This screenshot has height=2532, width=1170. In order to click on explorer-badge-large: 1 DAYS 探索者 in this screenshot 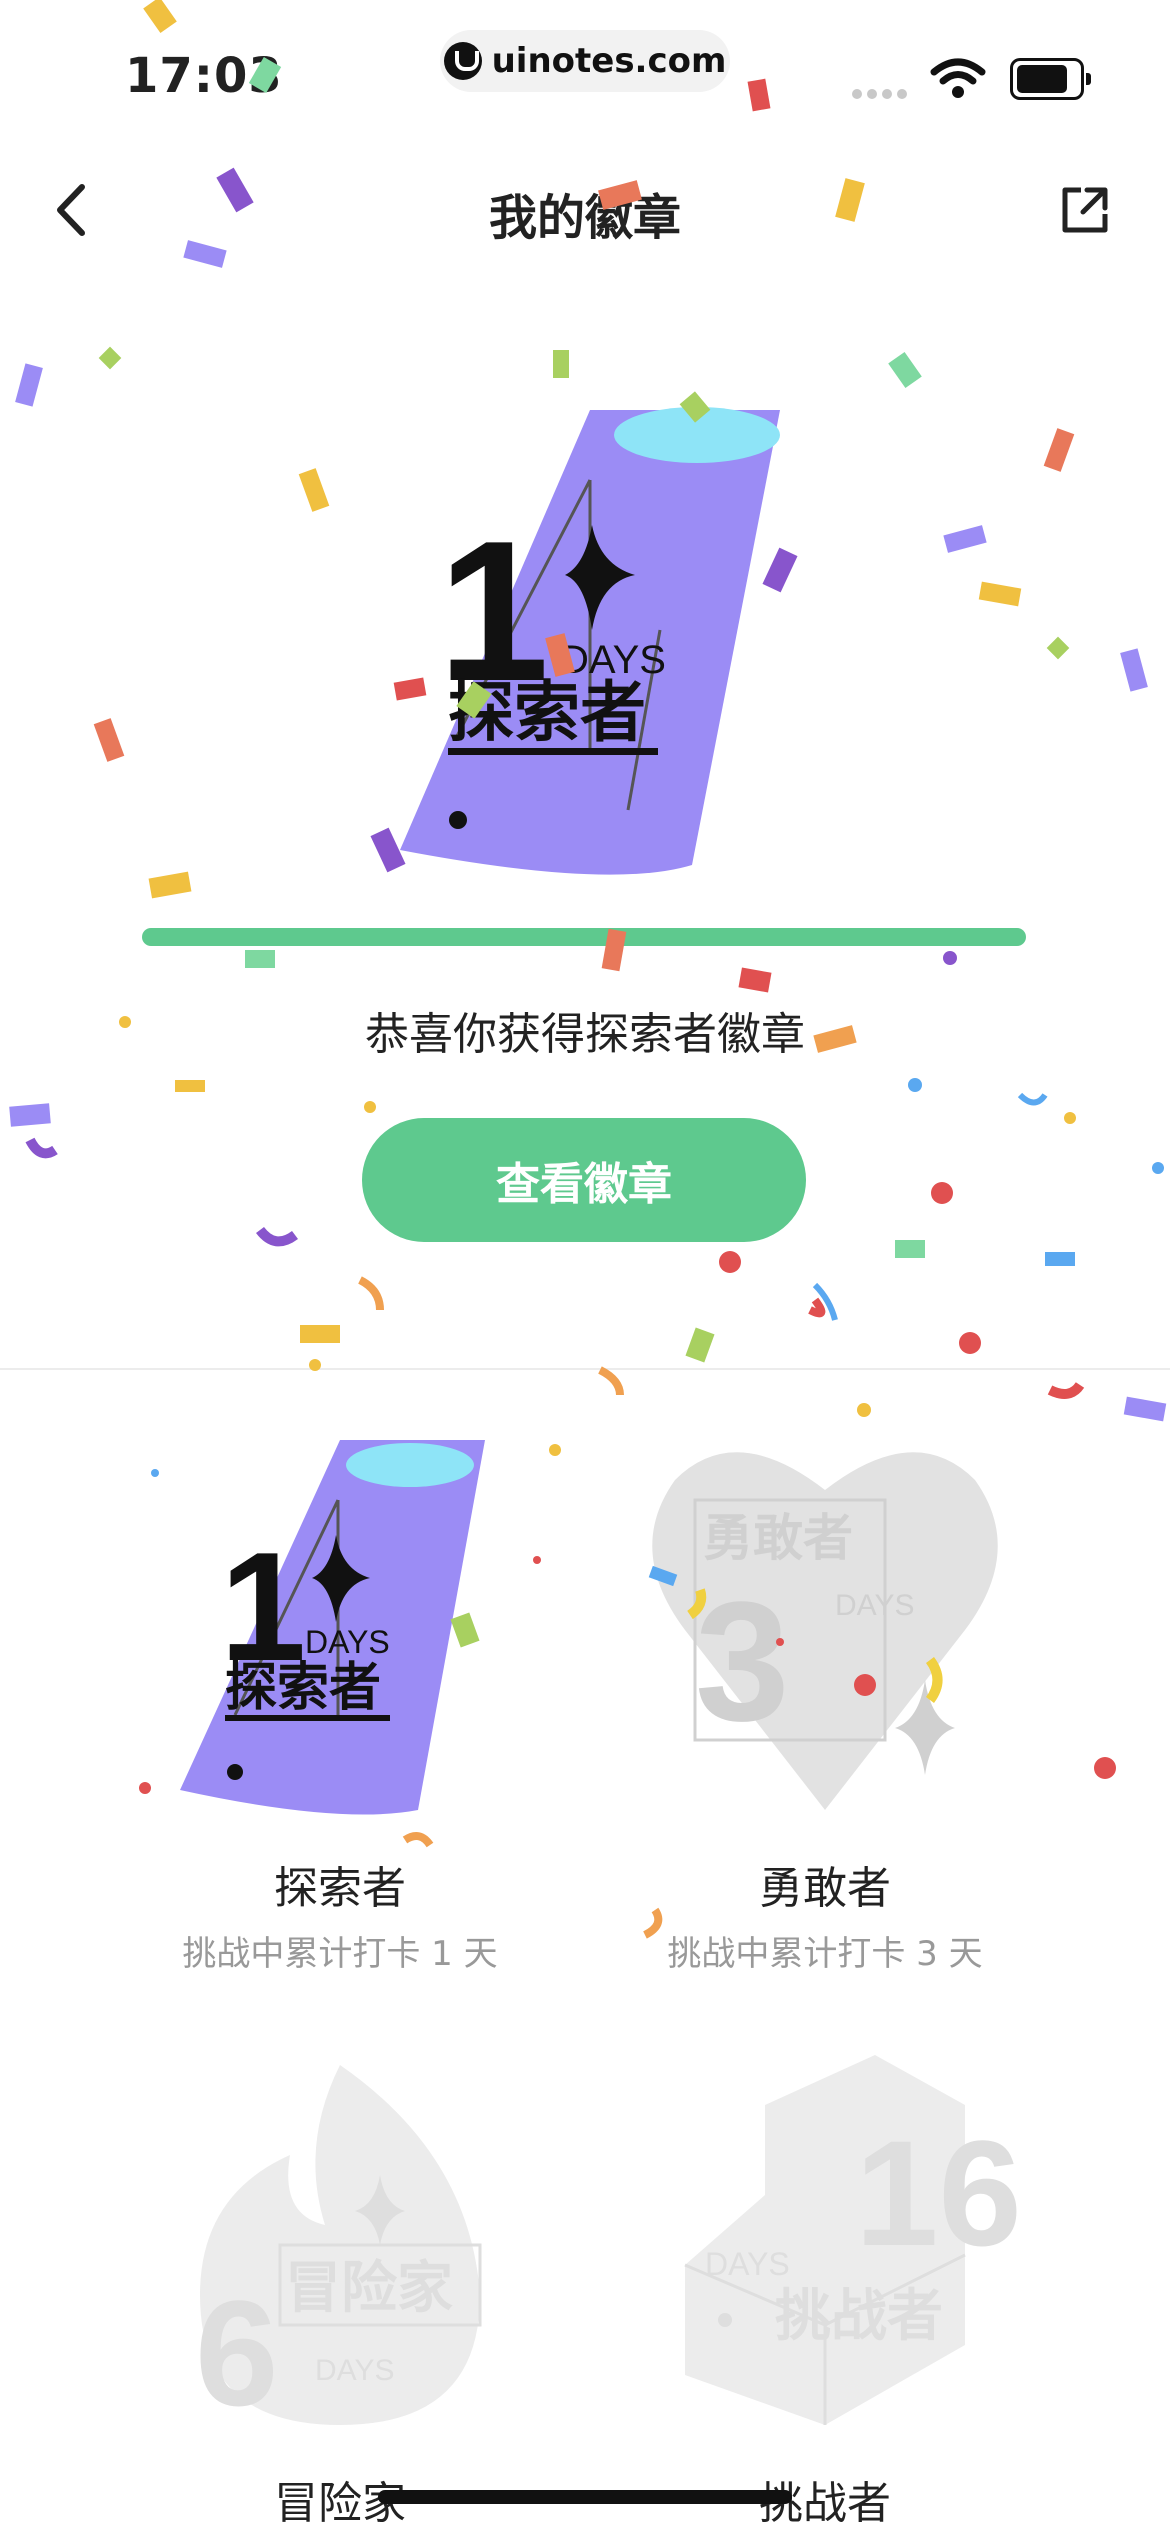, I will do `click(590, 641)`.